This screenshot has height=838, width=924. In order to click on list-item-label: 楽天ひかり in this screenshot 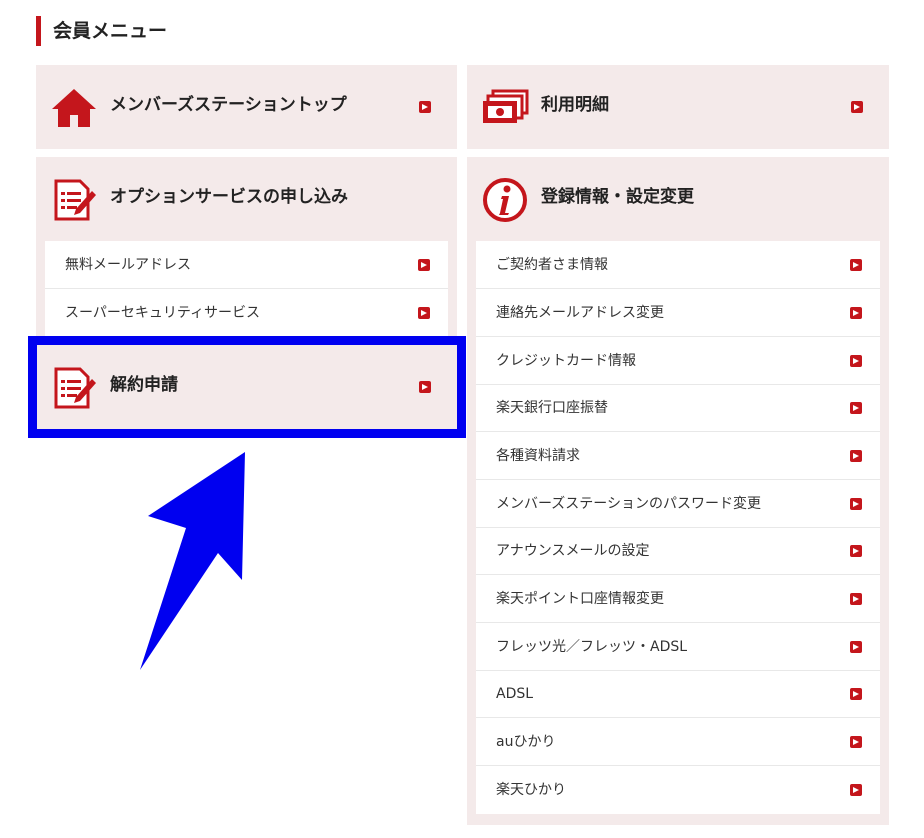, I will do `click(531, 790)`.